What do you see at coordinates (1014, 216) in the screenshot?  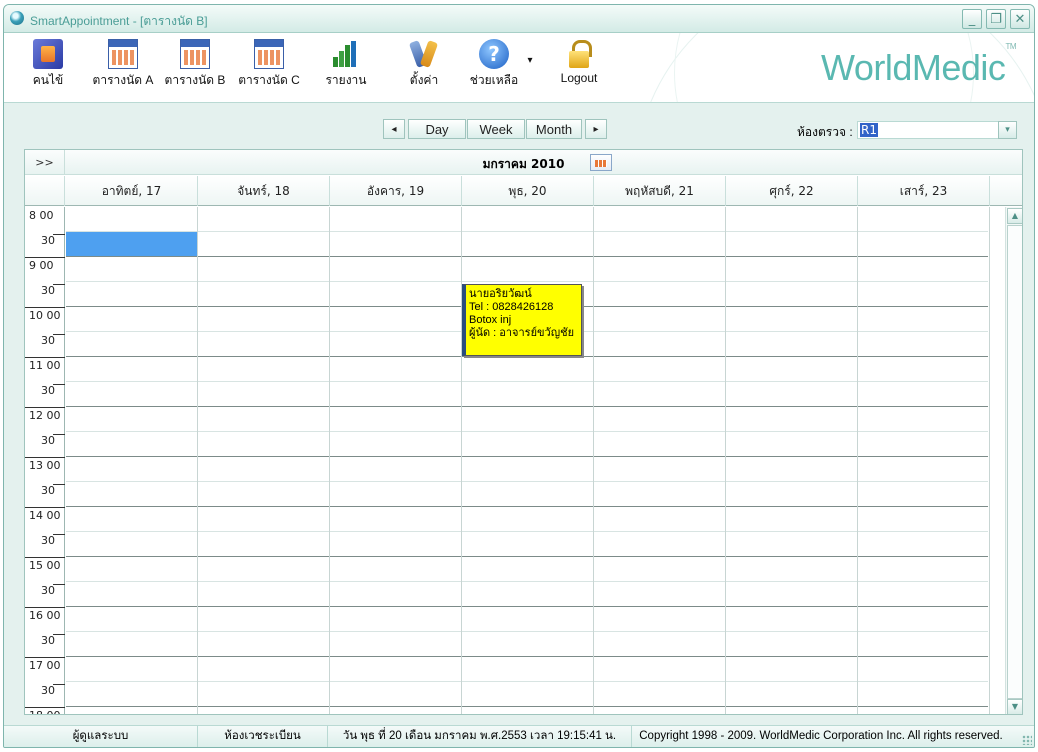 I see `scroll-up-arrow-icon: ▲` at bounding box center [1014, 216].